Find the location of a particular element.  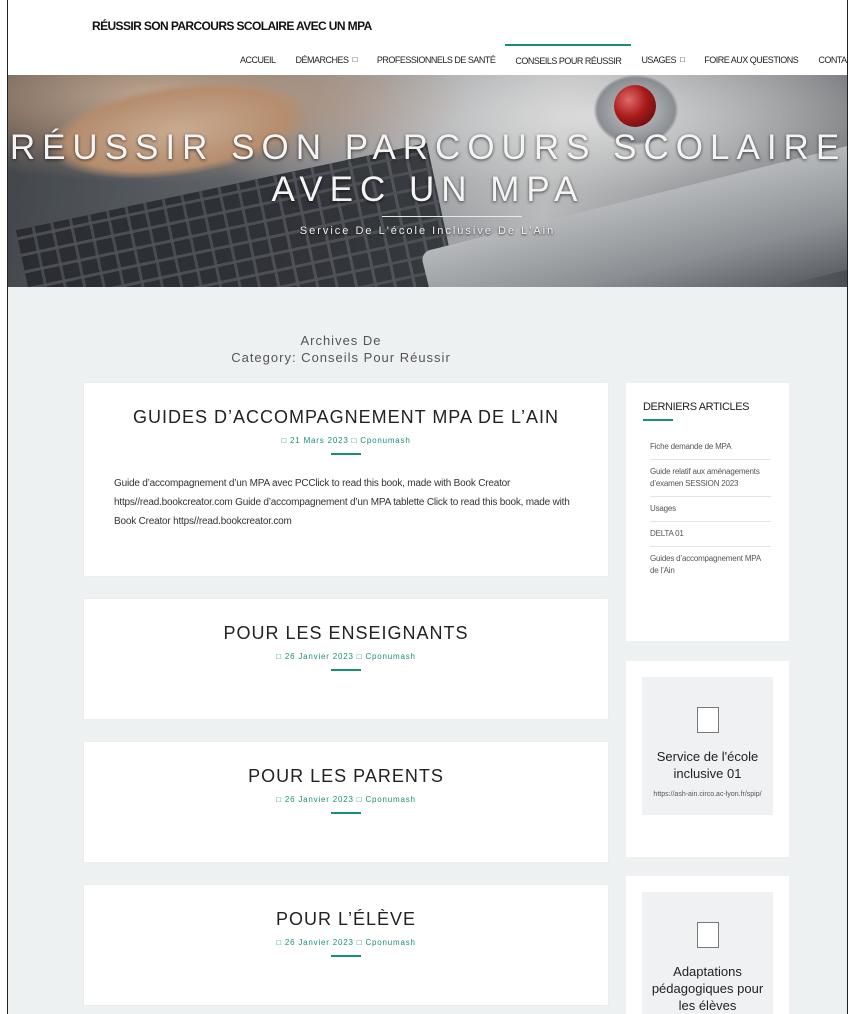

nav-label: PROFESSIONNELS DE SANTÉ is located at coordinates (436, 59).